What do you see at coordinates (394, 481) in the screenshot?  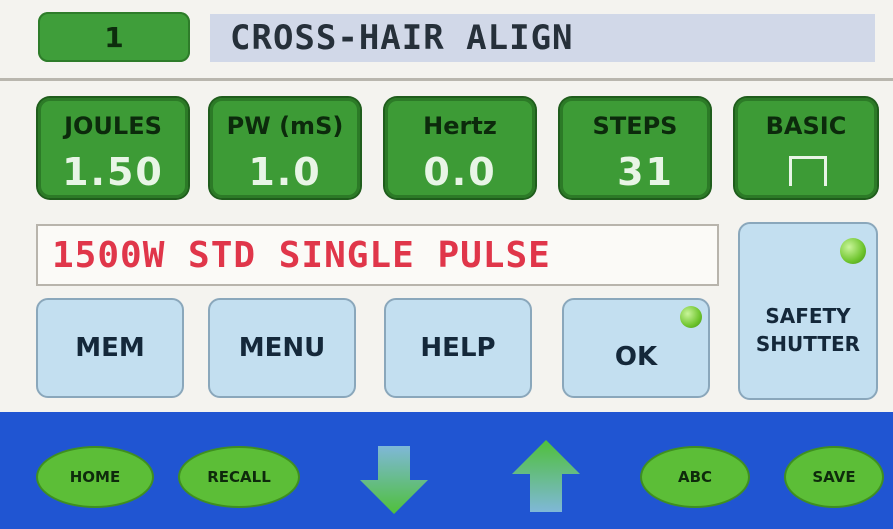 I see `arrow-down-icon` at bounding box center [394, 481].